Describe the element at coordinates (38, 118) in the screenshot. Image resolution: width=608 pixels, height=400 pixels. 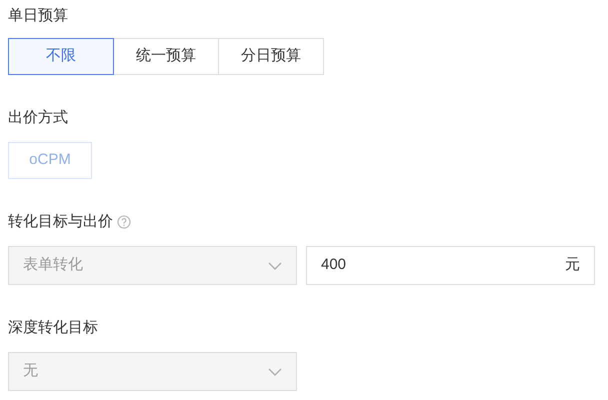
I see `field-label: 出价方式` at that location.